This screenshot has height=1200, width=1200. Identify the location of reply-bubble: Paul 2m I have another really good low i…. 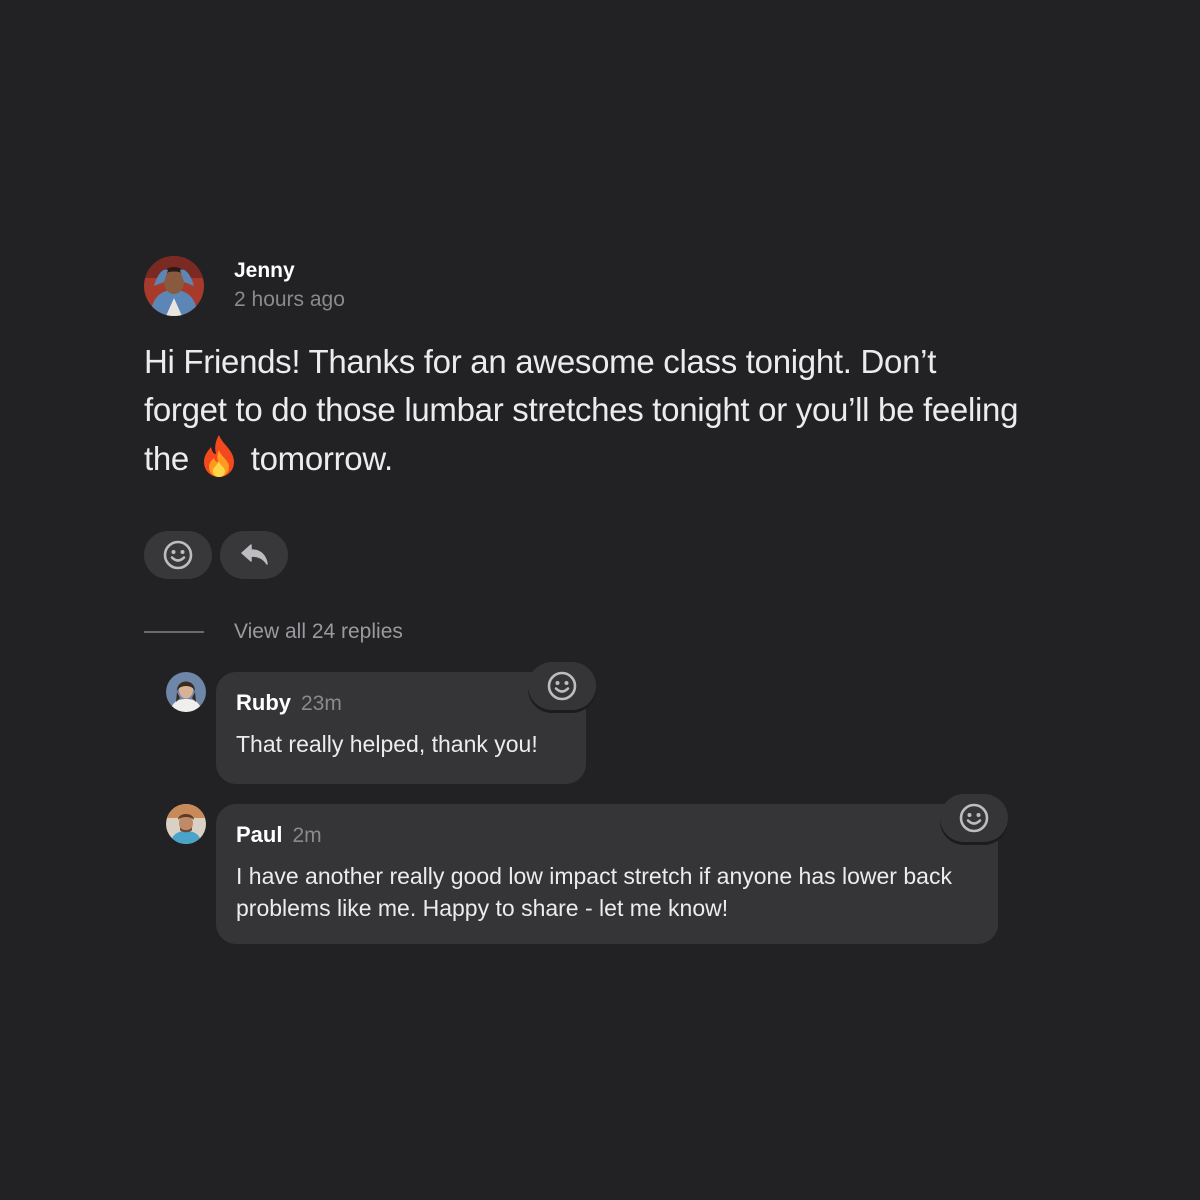
(607, 874).